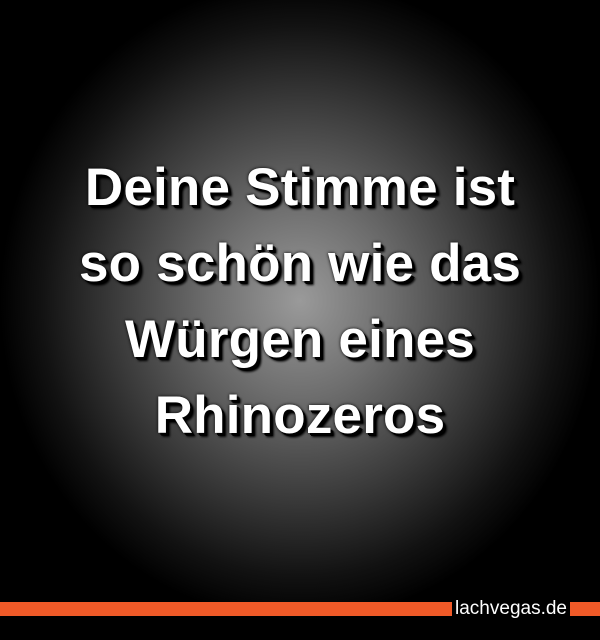 The height and width of the screenshot is (640, 600). What do you see at coordinates (300, 415) in the screenshot?
I see `quote-line-4: Rhinozeros` at bounding box center [300, 415].